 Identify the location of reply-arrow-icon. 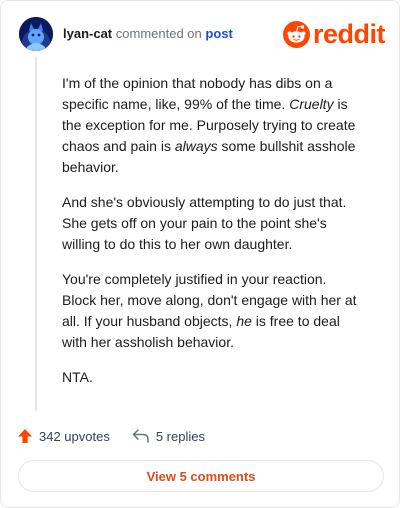
(140, 436).